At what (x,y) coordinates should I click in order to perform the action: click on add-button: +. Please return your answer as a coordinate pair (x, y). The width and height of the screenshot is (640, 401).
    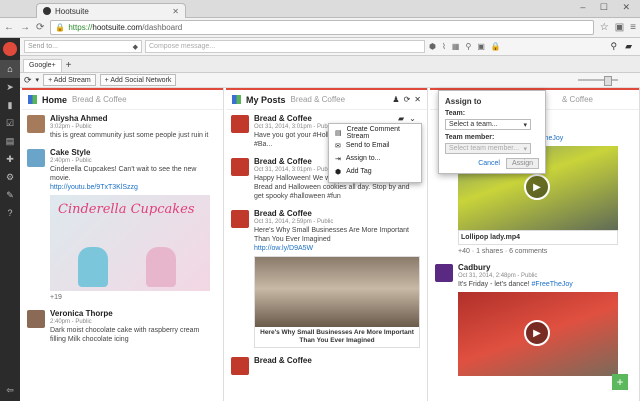
    Looking at the image, I should click on (620, 382).